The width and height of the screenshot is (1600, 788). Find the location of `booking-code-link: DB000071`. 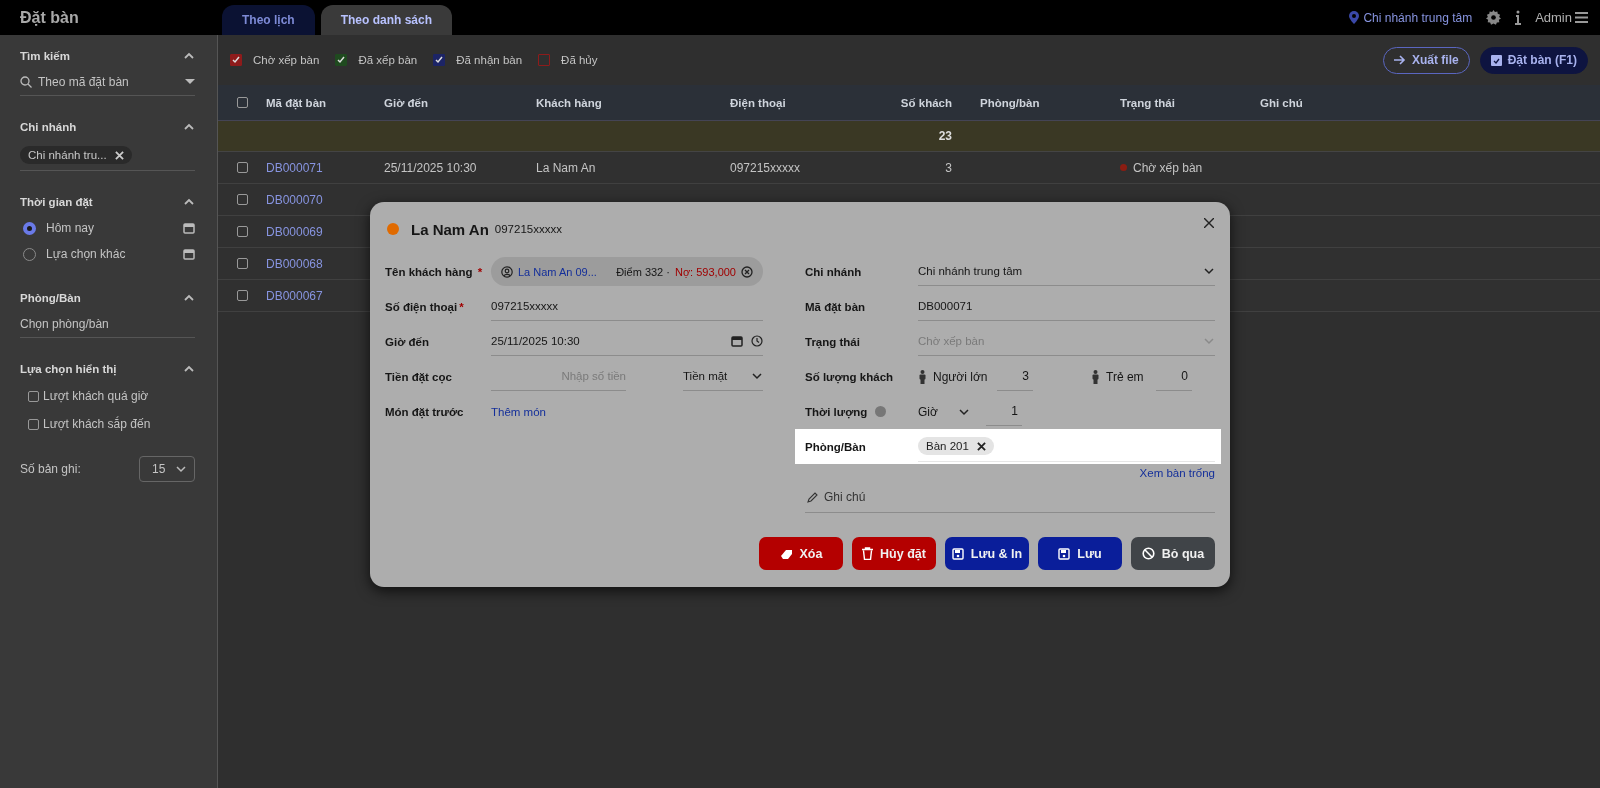

booking-code-link: DB000071 is located at coordinates (325, 167).